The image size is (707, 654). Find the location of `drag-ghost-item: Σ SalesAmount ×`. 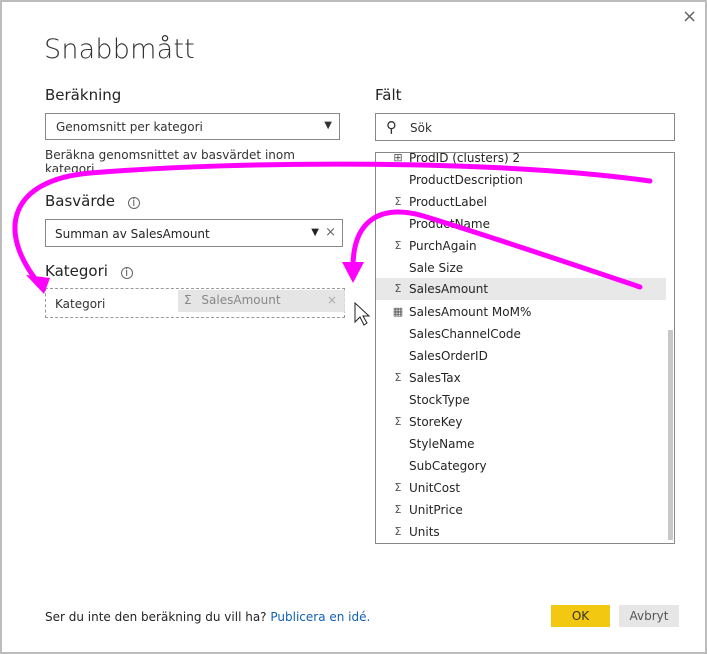

drag-ghost-item: Σ SalesAmount × is located at coordinates (261, 301).